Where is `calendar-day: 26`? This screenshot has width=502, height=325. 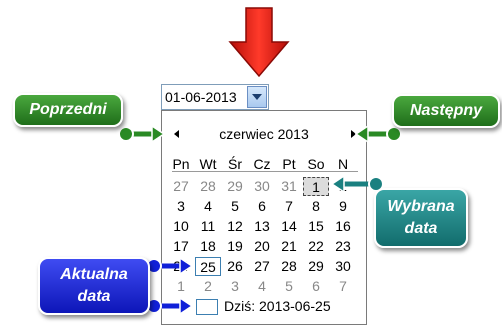 calendar-day: 26 is located at coordinates (235, 266).